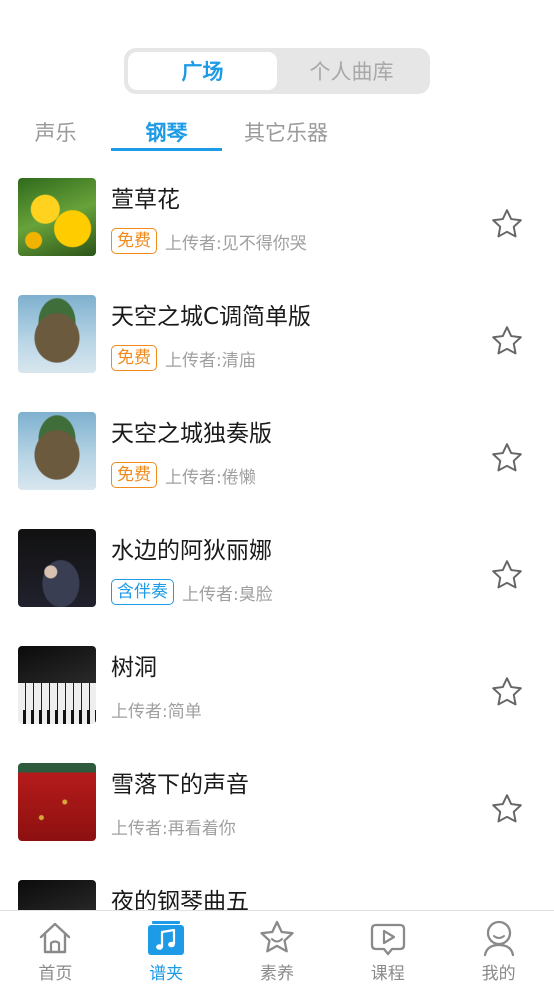 This screenshot has height=984, width=554. I want to click on nav-label-literacy: 素养, so click(276, 974).